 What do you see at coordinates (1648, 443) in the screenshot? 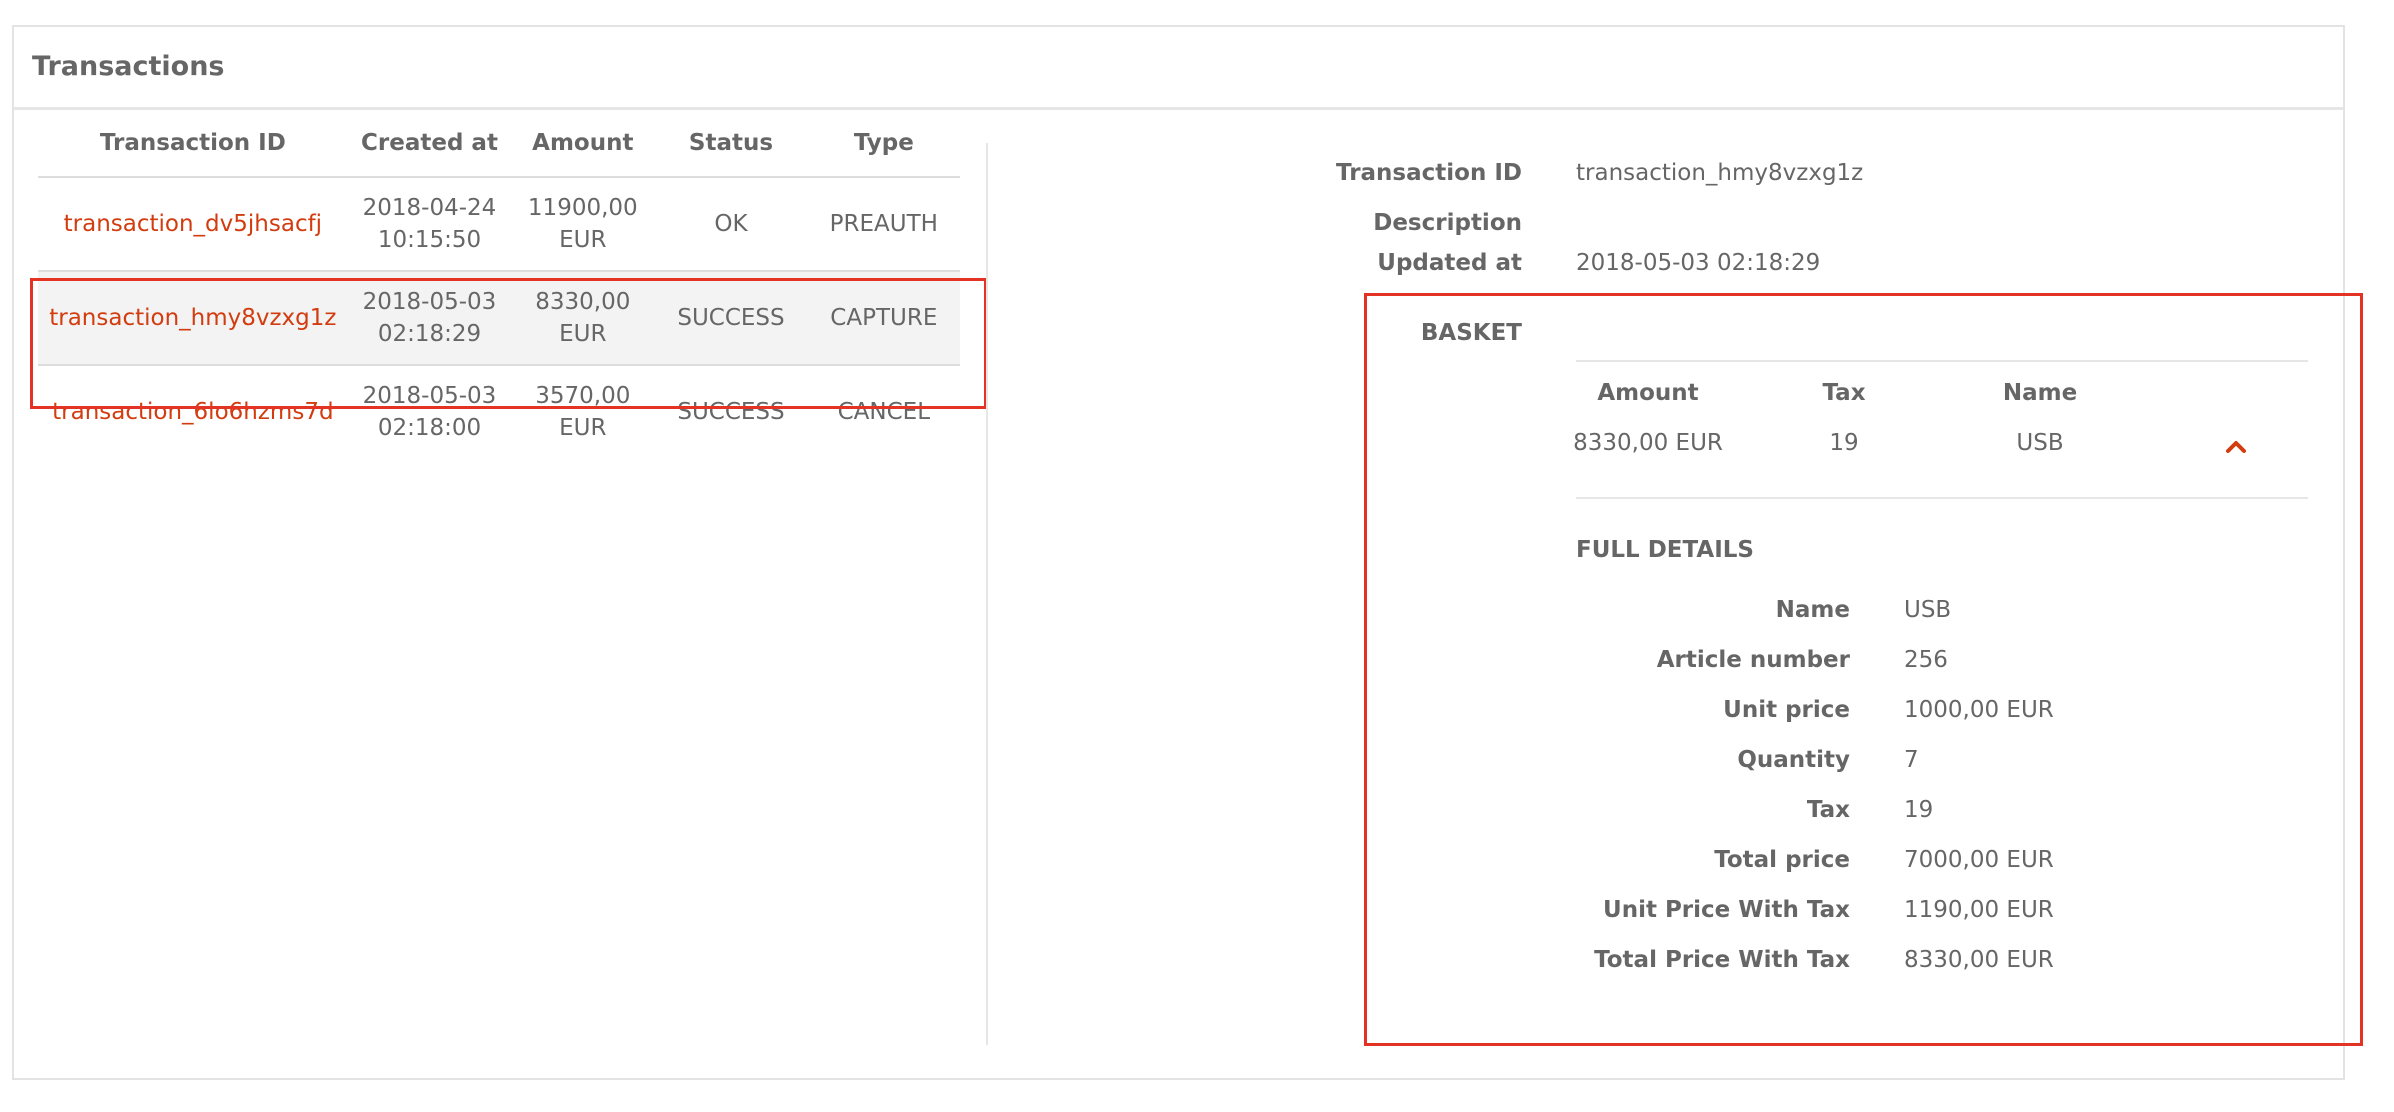
I see `basket-amount: 8330,00 EUR` at bounding box center [1648, 443].